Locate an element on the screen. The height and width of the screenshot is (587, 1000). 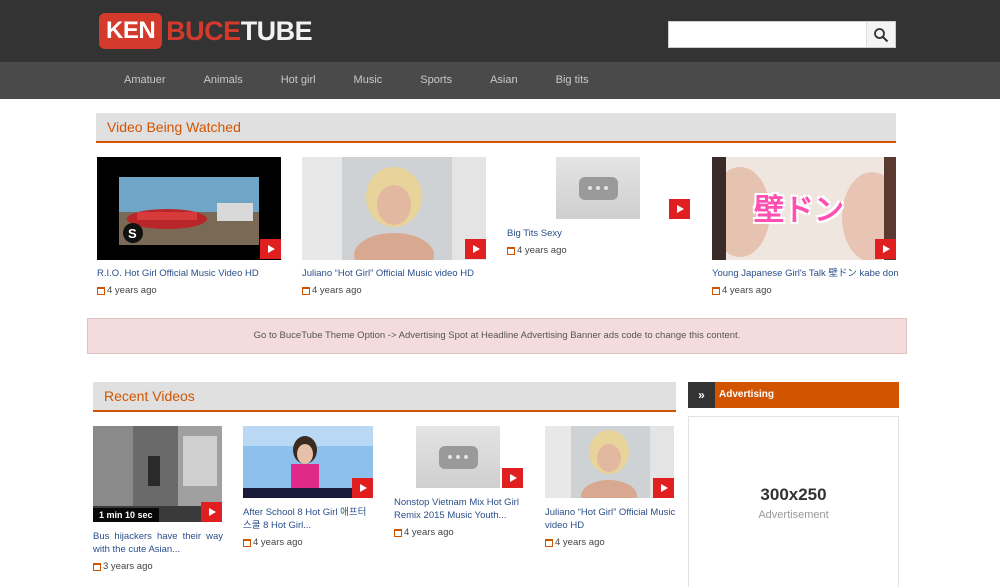
video-title: R.I.O. Hot Girl Official Music Video HD is located at coordinates (189, 273).